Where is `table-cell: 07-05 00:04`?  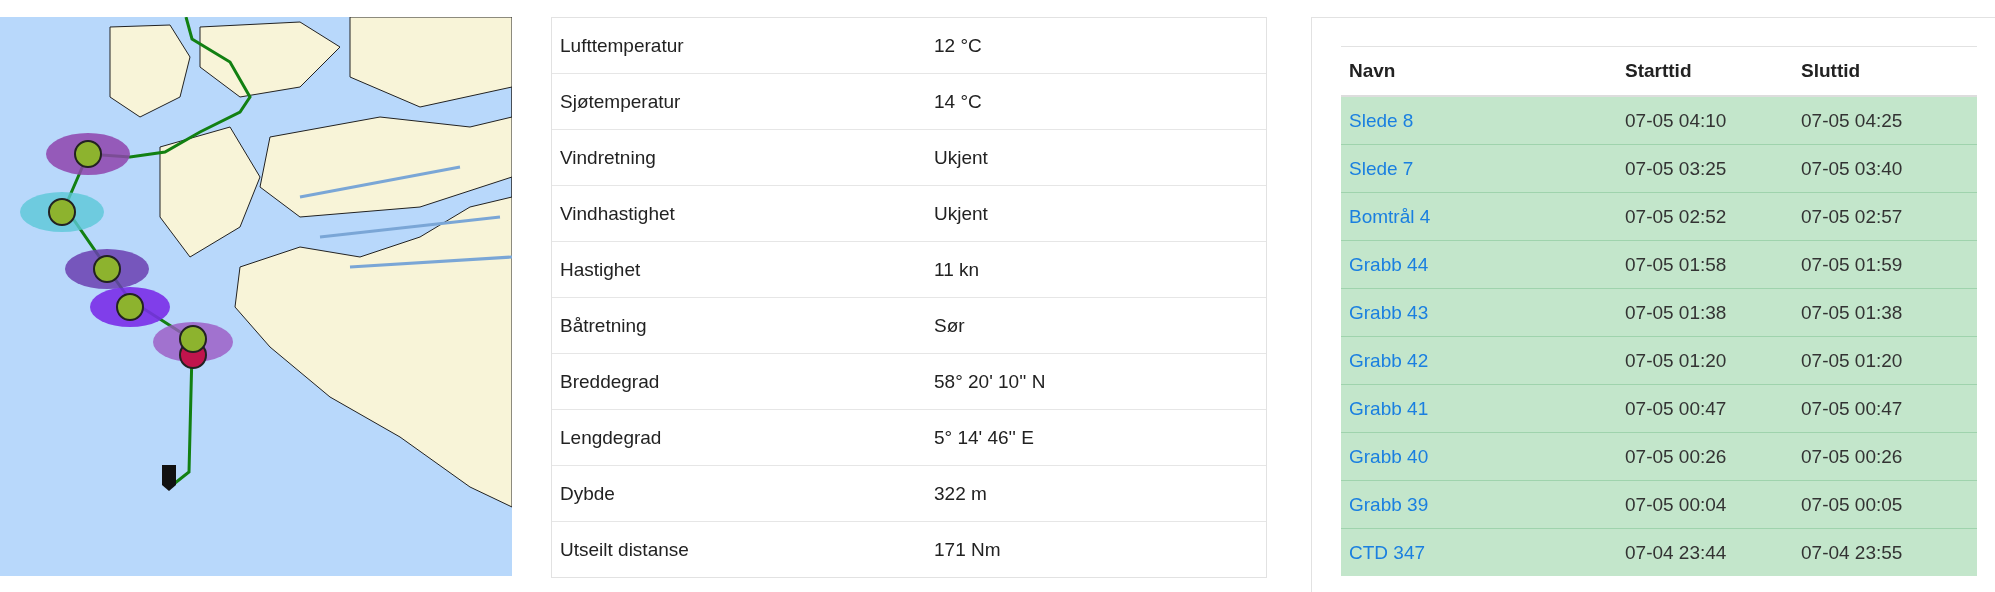 table-cell: 07-05 00:04 is located at coordinates (1676, 504).